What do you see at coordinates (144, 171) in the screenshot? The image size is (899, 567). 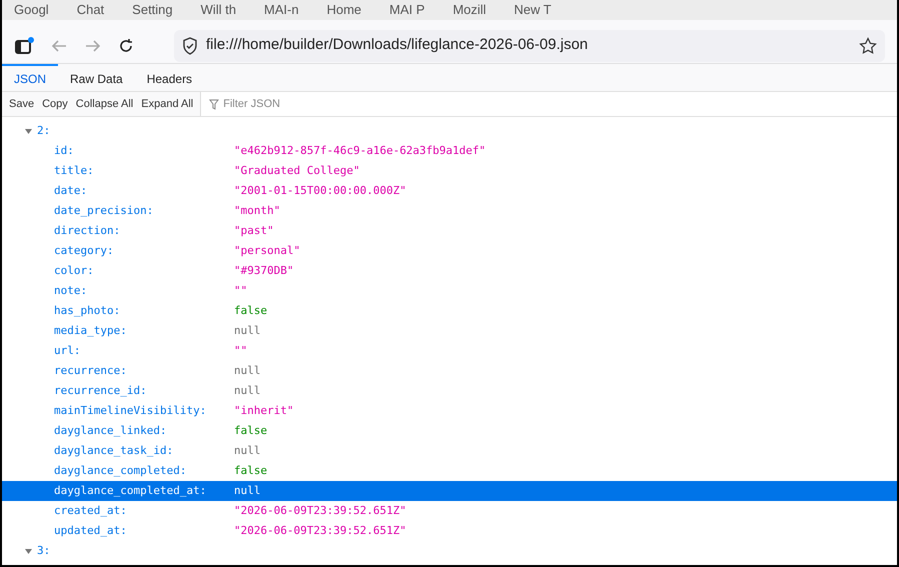 I see `json-key: title:` at bounding box center [144, 171].